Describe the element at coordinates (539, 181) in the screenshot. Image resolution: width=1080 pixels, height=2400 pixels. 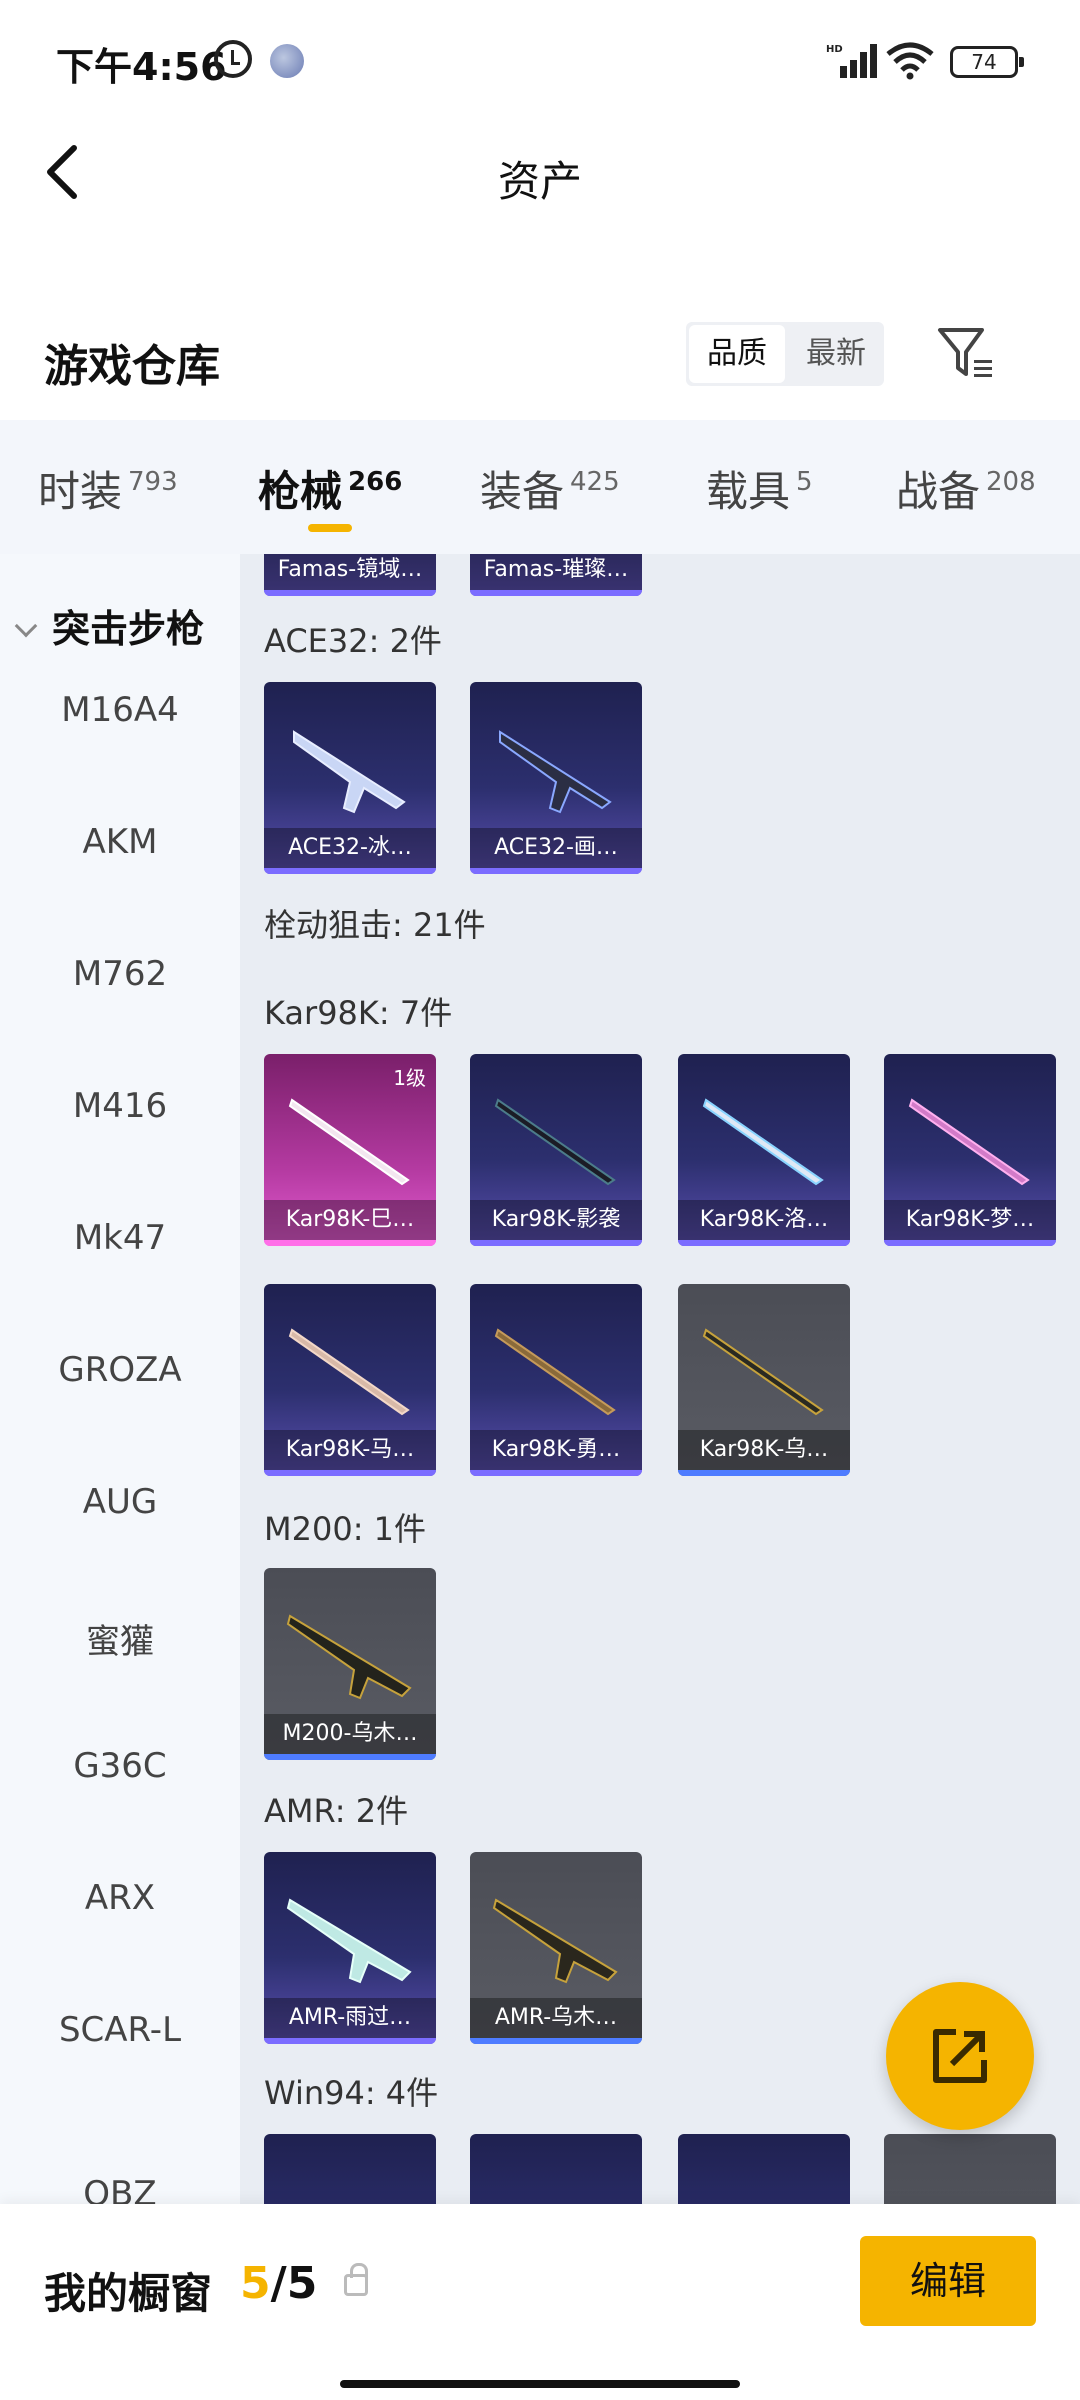
I see `page-title: 资产` at that location.